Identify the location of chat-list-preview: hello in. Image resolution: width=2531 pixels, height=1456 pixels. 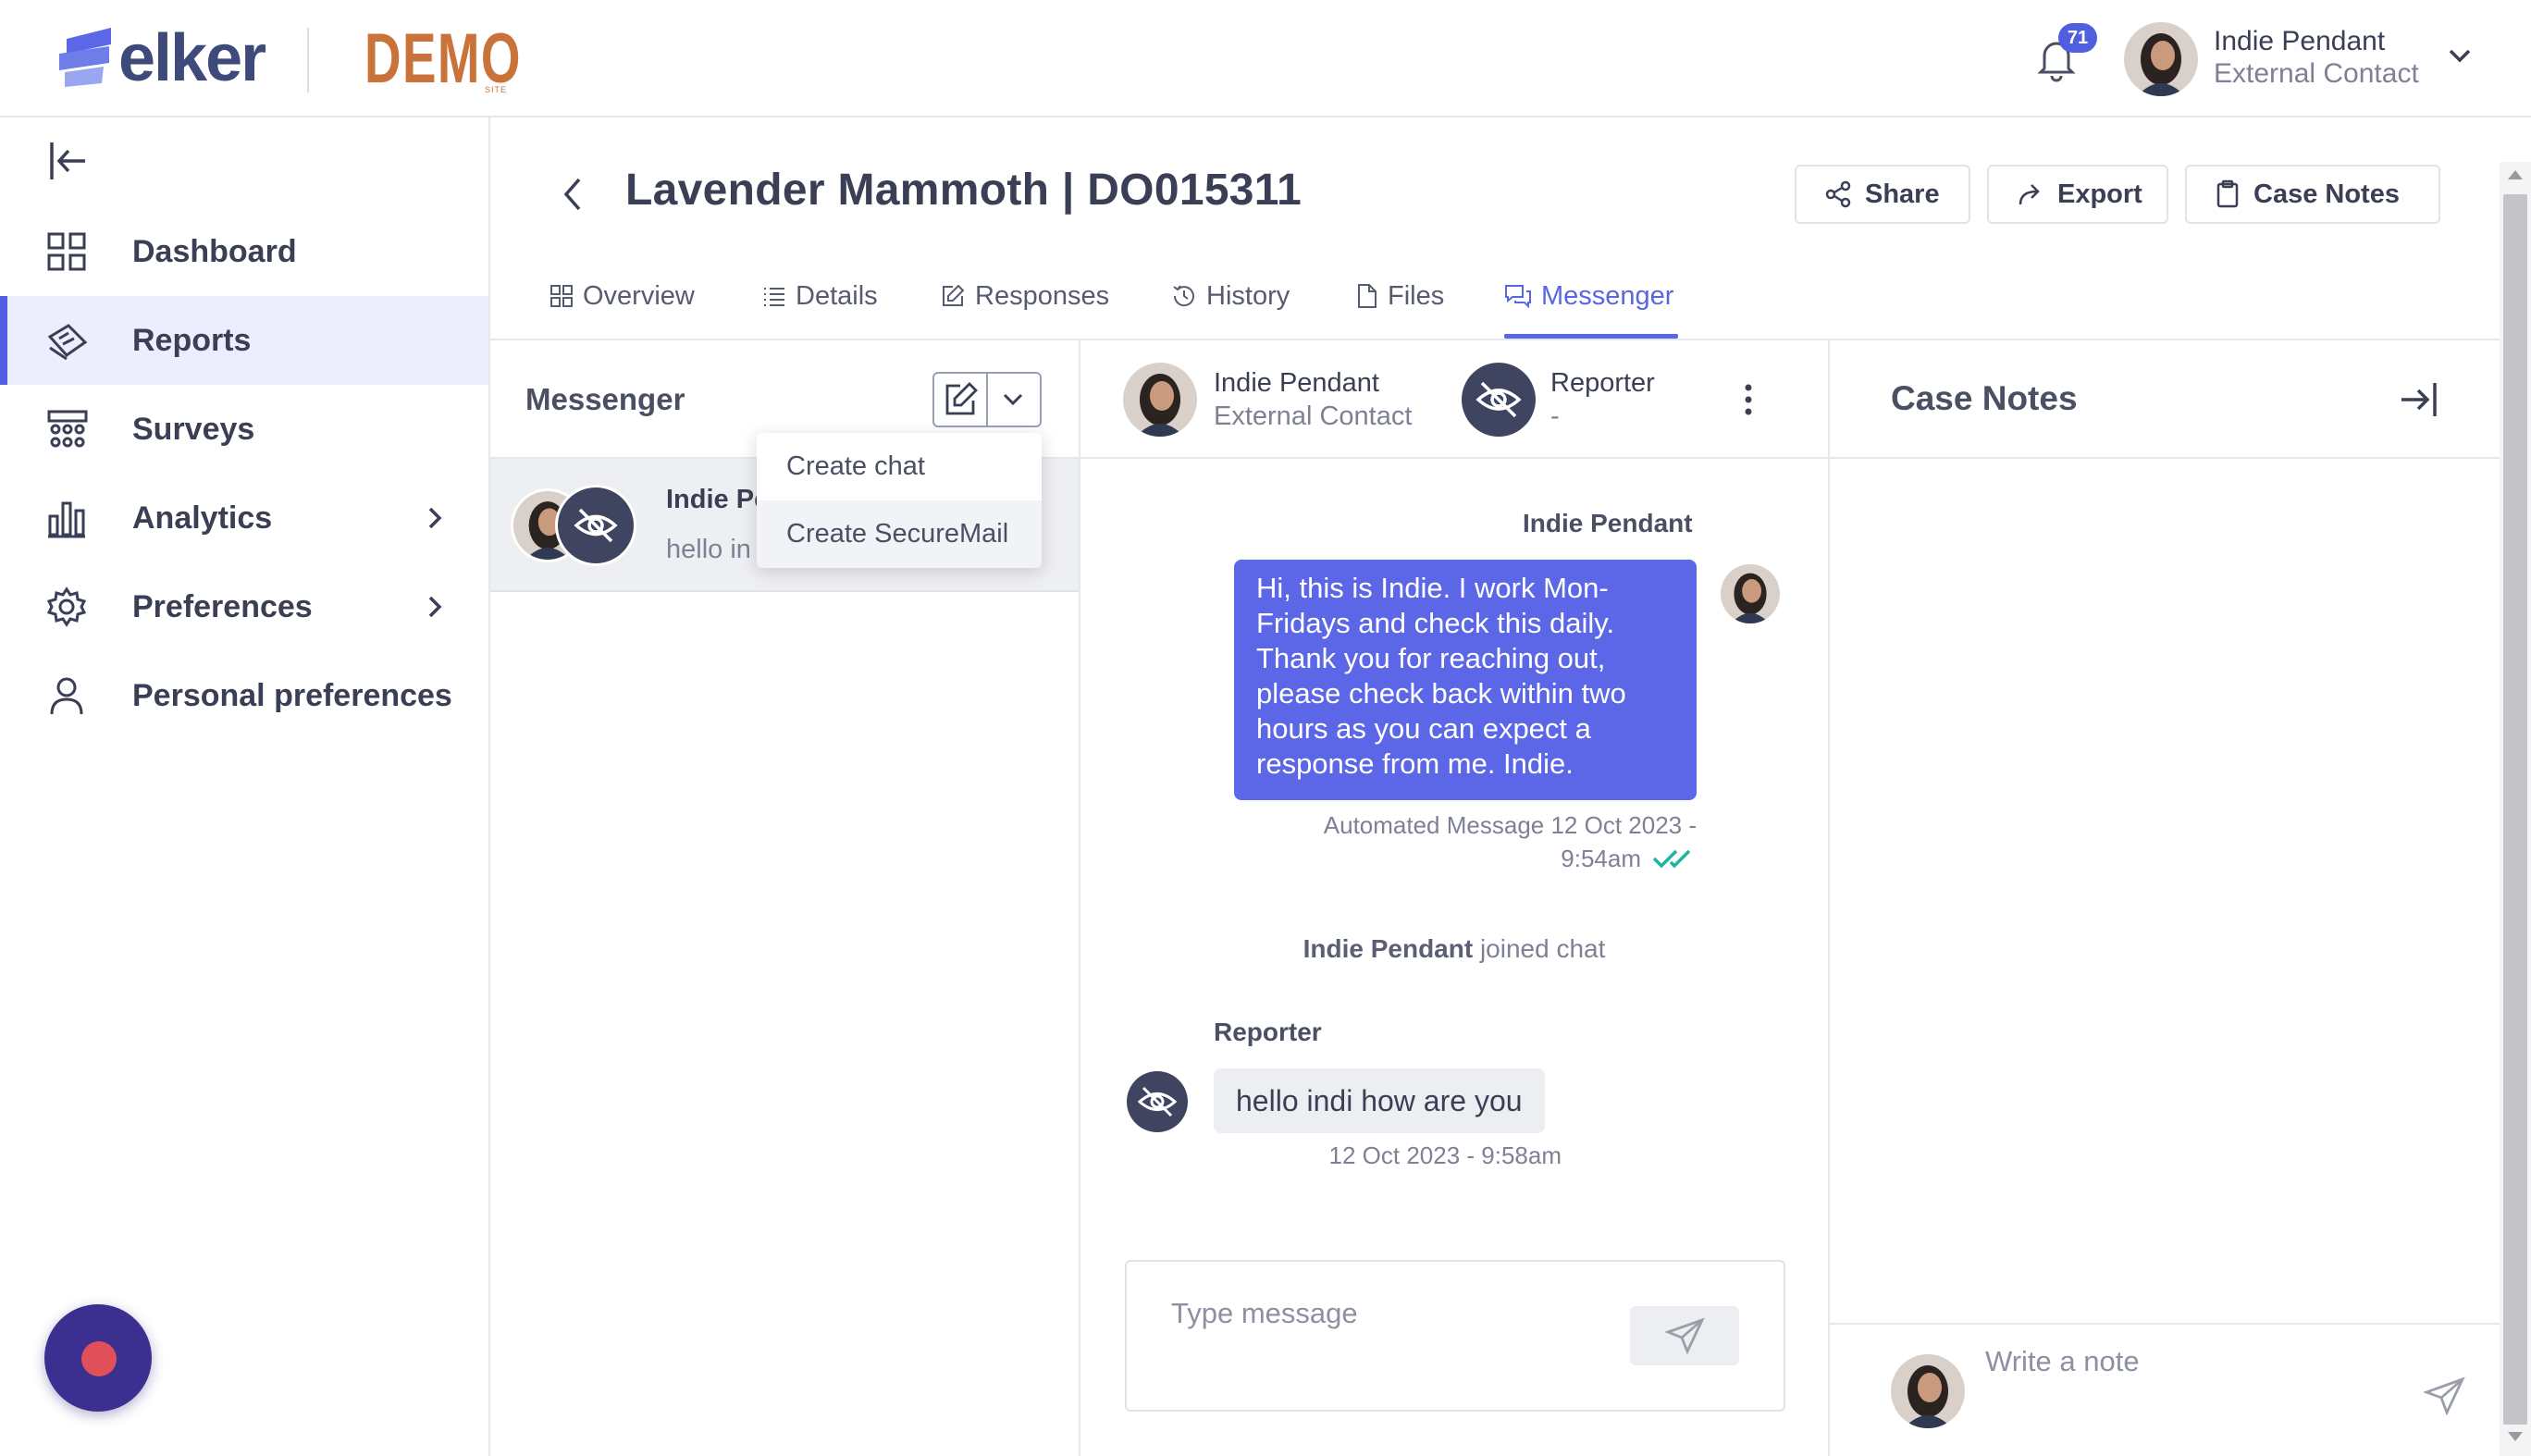
(708, 549).